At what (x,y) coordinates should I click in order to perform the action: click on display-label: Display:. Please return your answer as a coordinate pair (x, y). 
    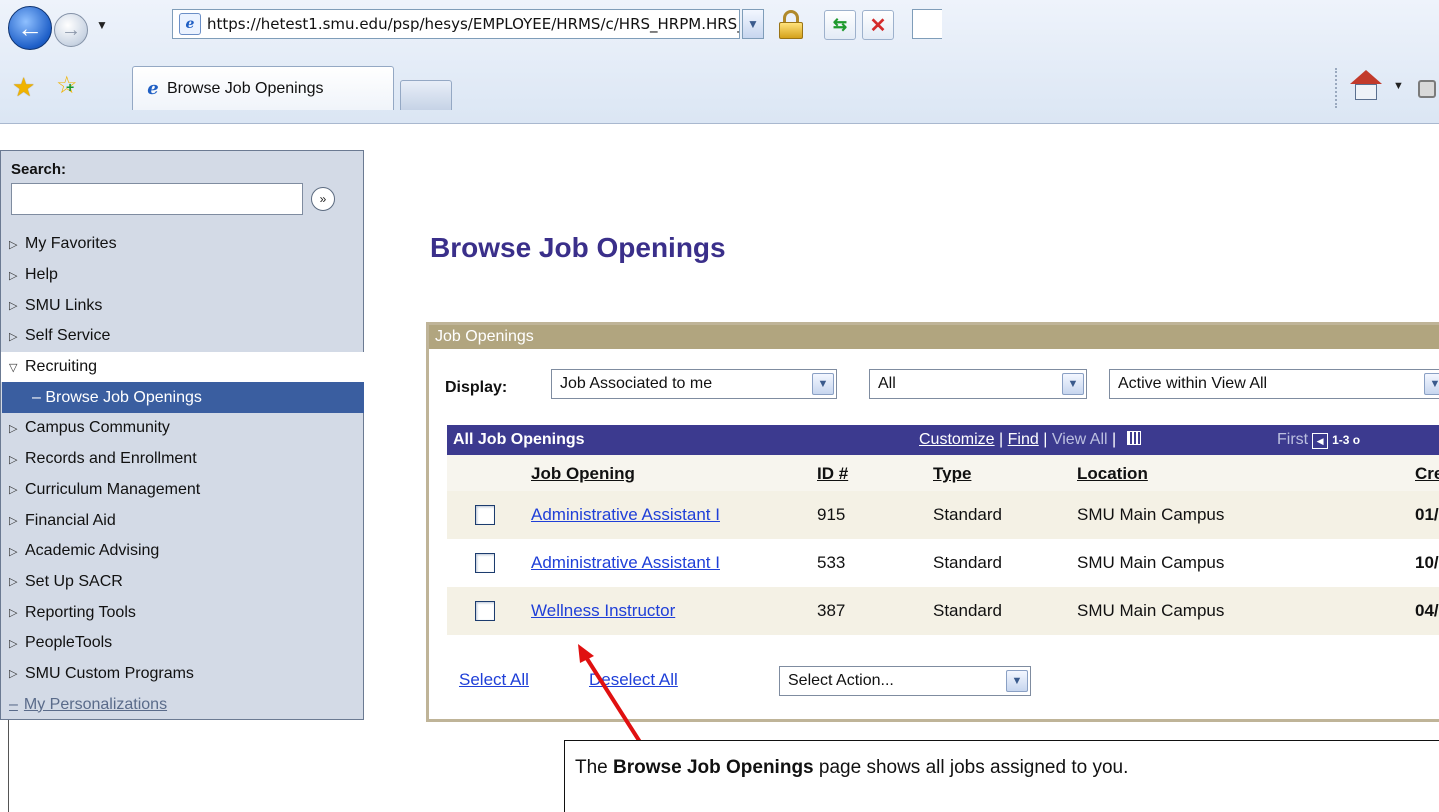
    Looking at the image, I should click on (476, 387).